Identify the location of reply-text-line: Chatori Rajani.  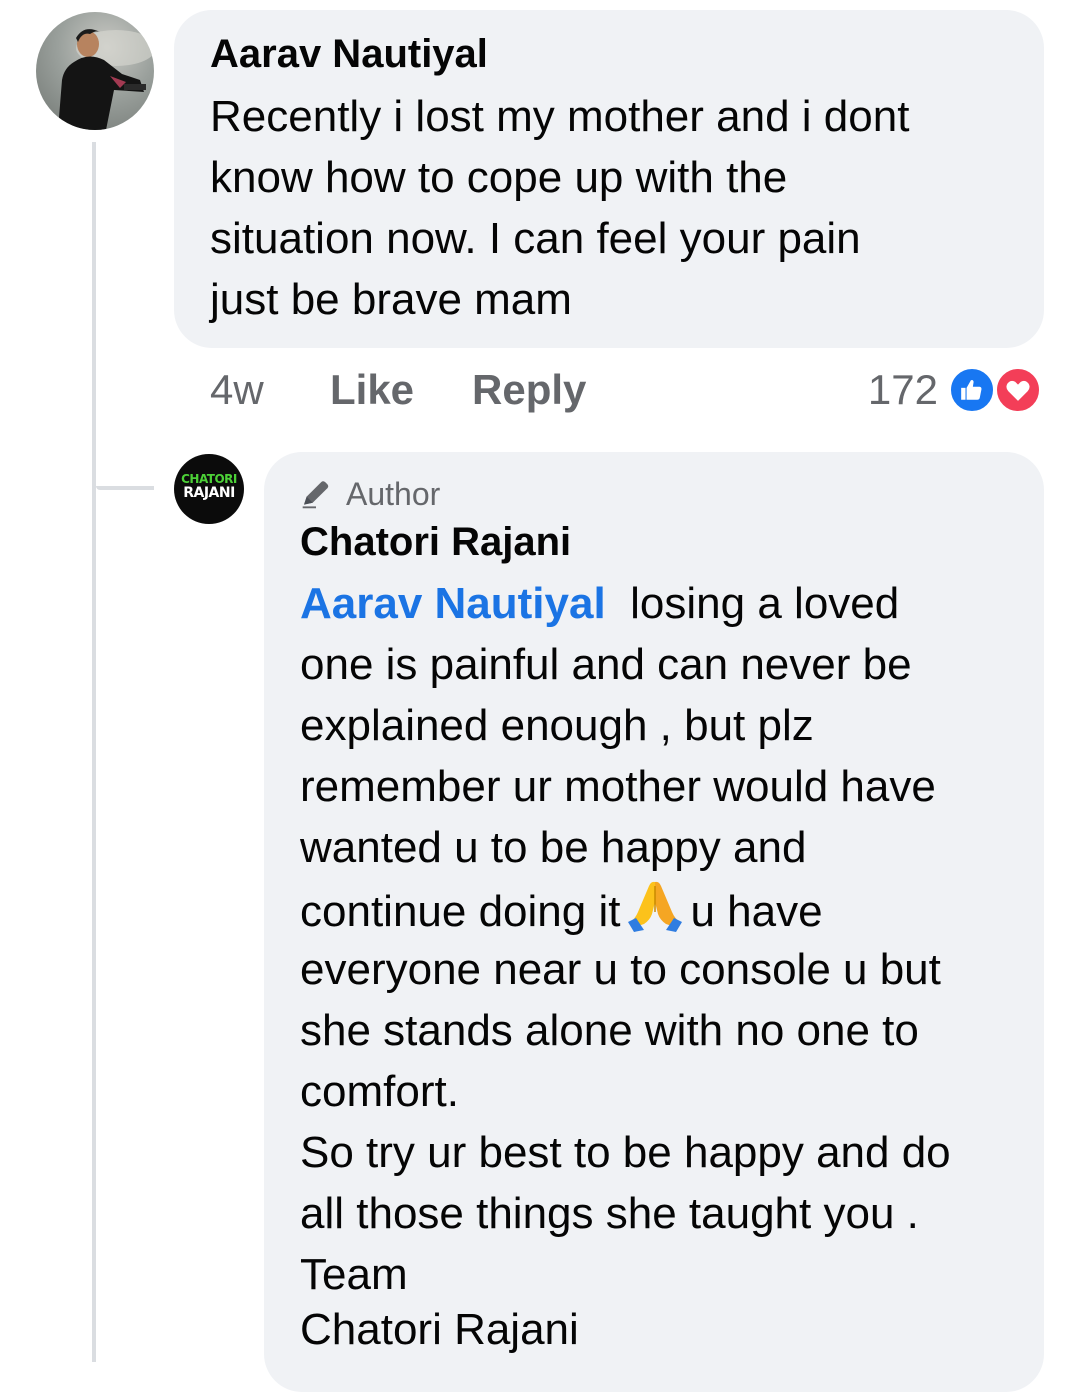
(439, 1329).